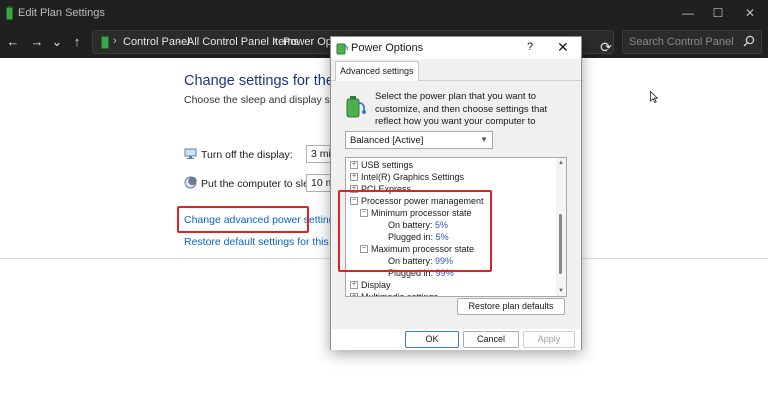 The image size is (768, 408). I want to click on tree-item-text: USB settings, so click(387, 165).